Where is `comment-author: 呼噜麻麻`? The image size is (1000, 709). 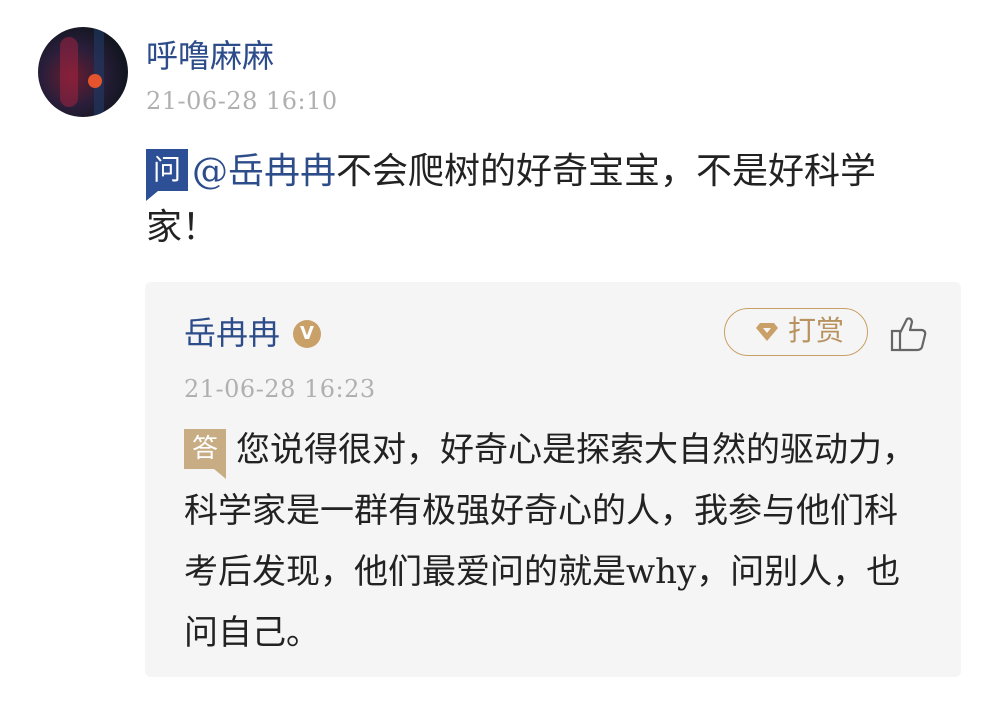 comment-author: 呼噜麻麻 is located at coordinates (210, 56).